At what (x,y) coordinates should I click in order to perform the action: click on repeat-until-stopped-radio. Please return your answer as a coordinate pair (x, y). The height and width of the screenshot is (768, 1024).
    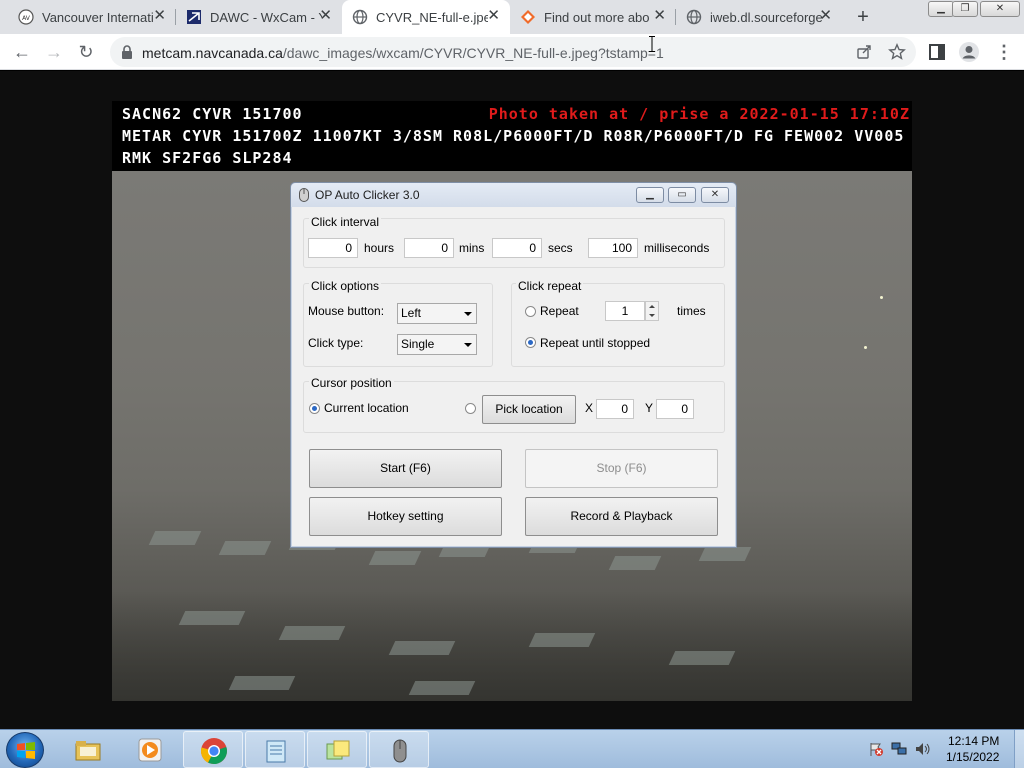
    Looking at the image, I should click on (530, 342).